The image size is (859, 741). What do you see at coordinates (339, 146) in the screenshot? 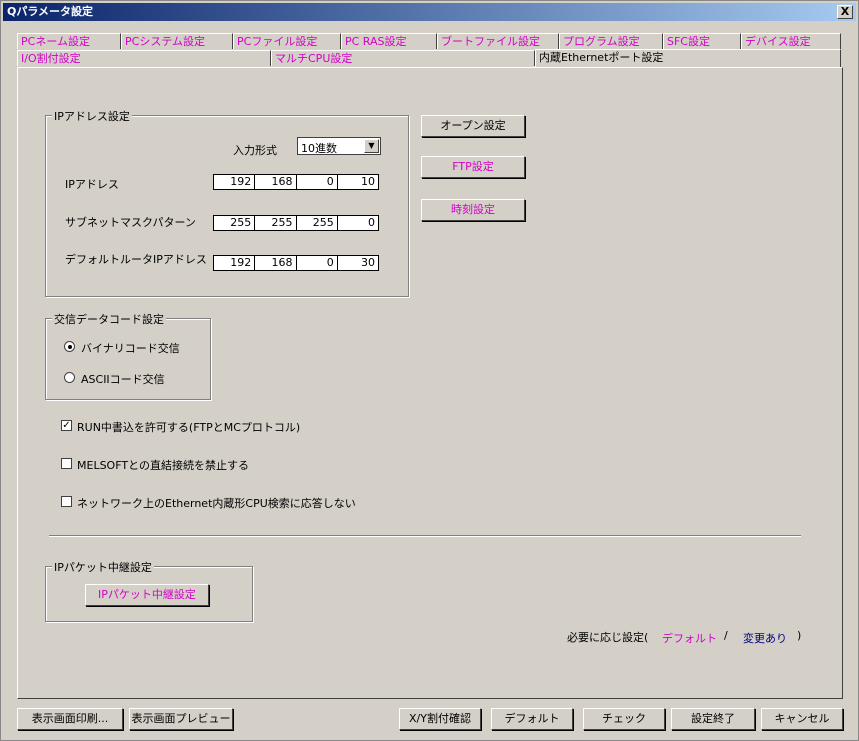
I see `input-format-select: 10進数 ▼` at bounding box center [339, 146].